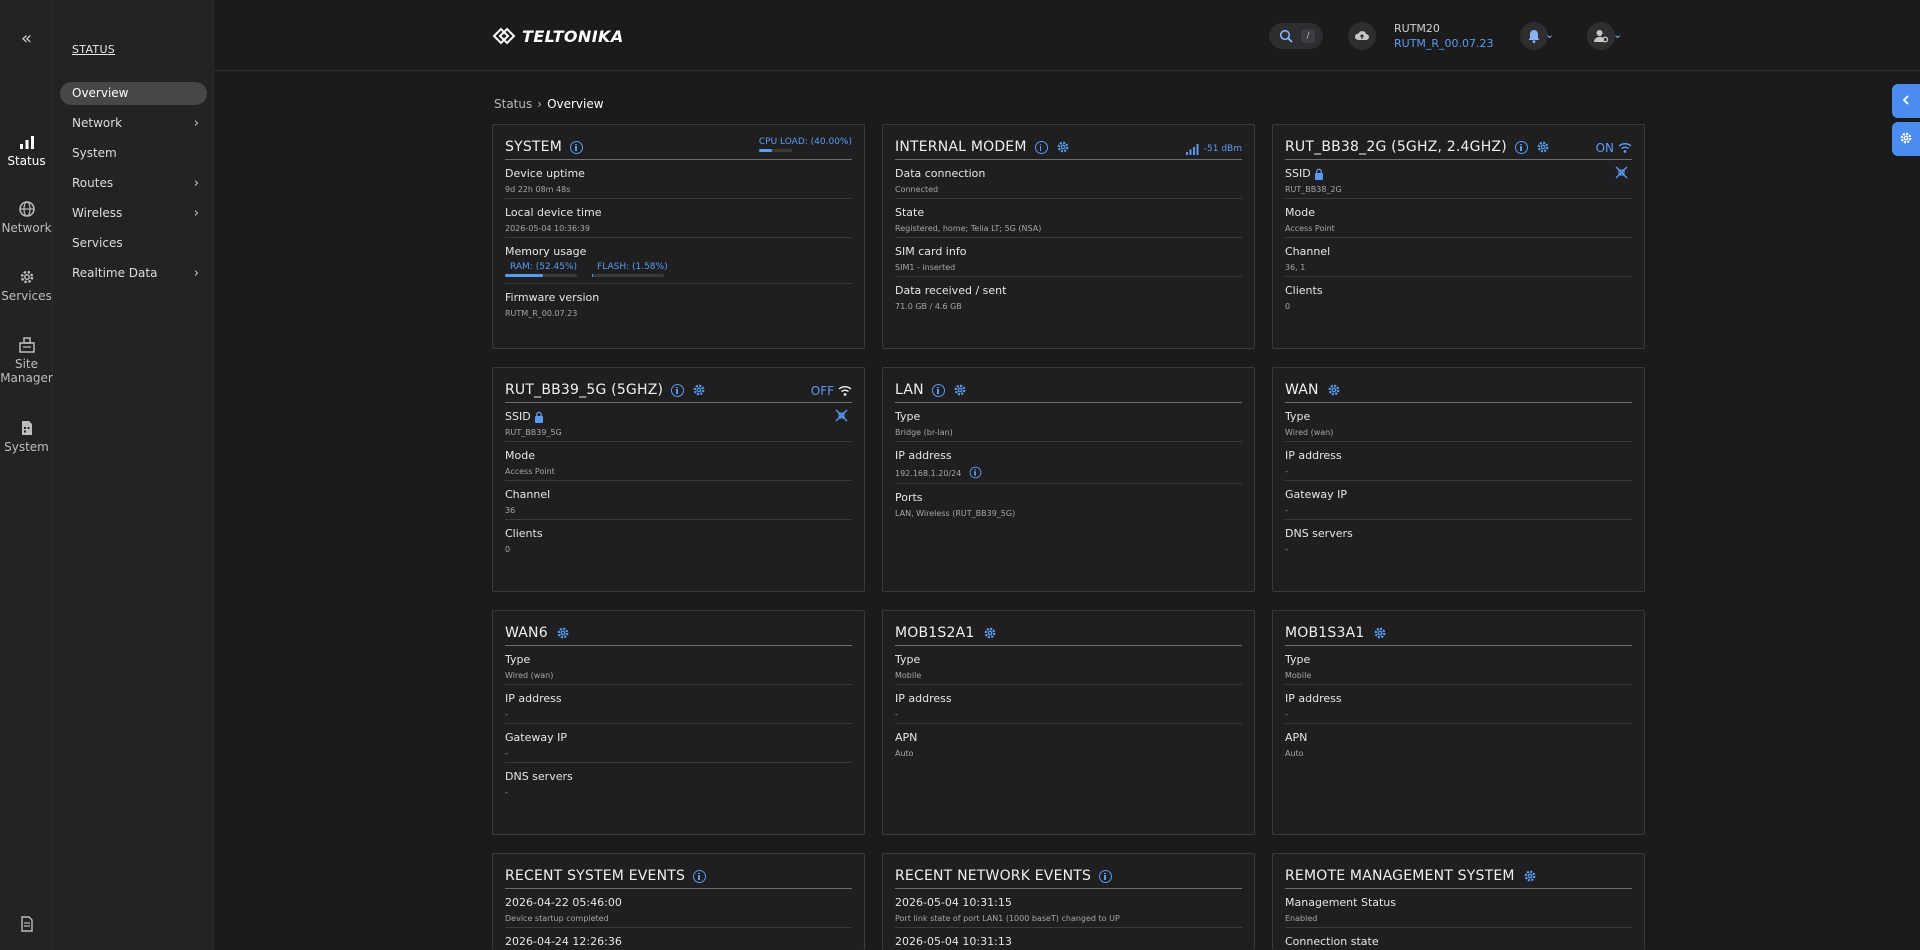 The height and width of the screenshot is (950, 1920). Describe the element at coordinates (1295, 267) in the screenshot. I see `row-value: 36, 1` at that location.